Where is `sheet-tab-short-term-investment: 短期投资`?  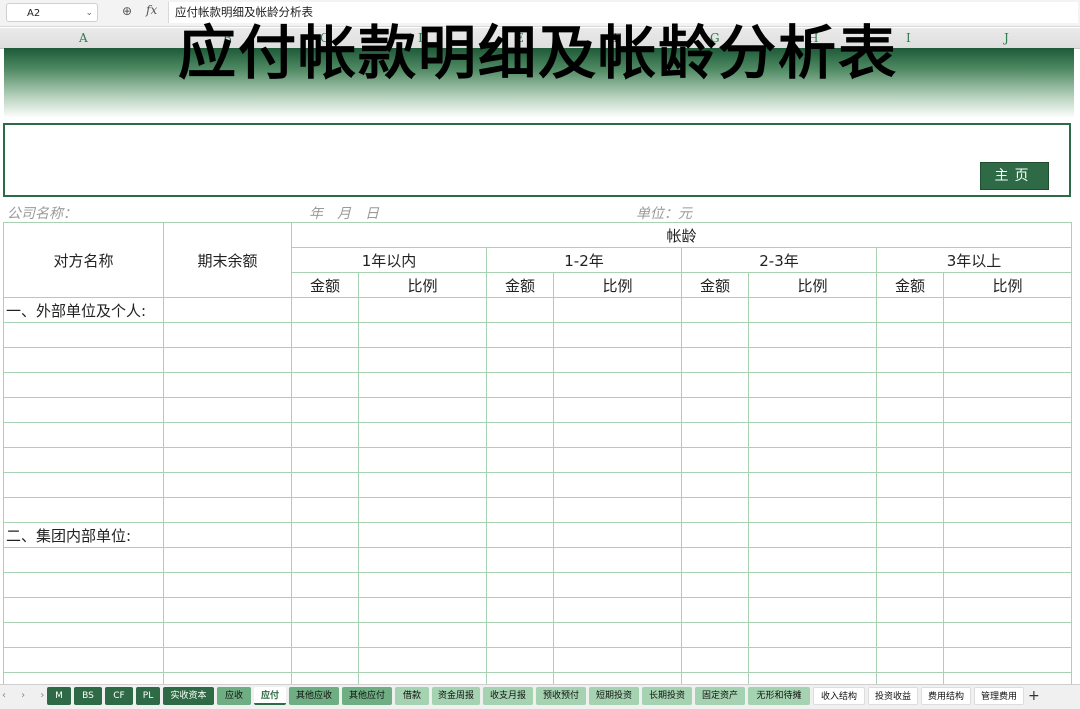
sheet-tab-short-term-investment: 短期投资 is located at coordinates (614, 696).